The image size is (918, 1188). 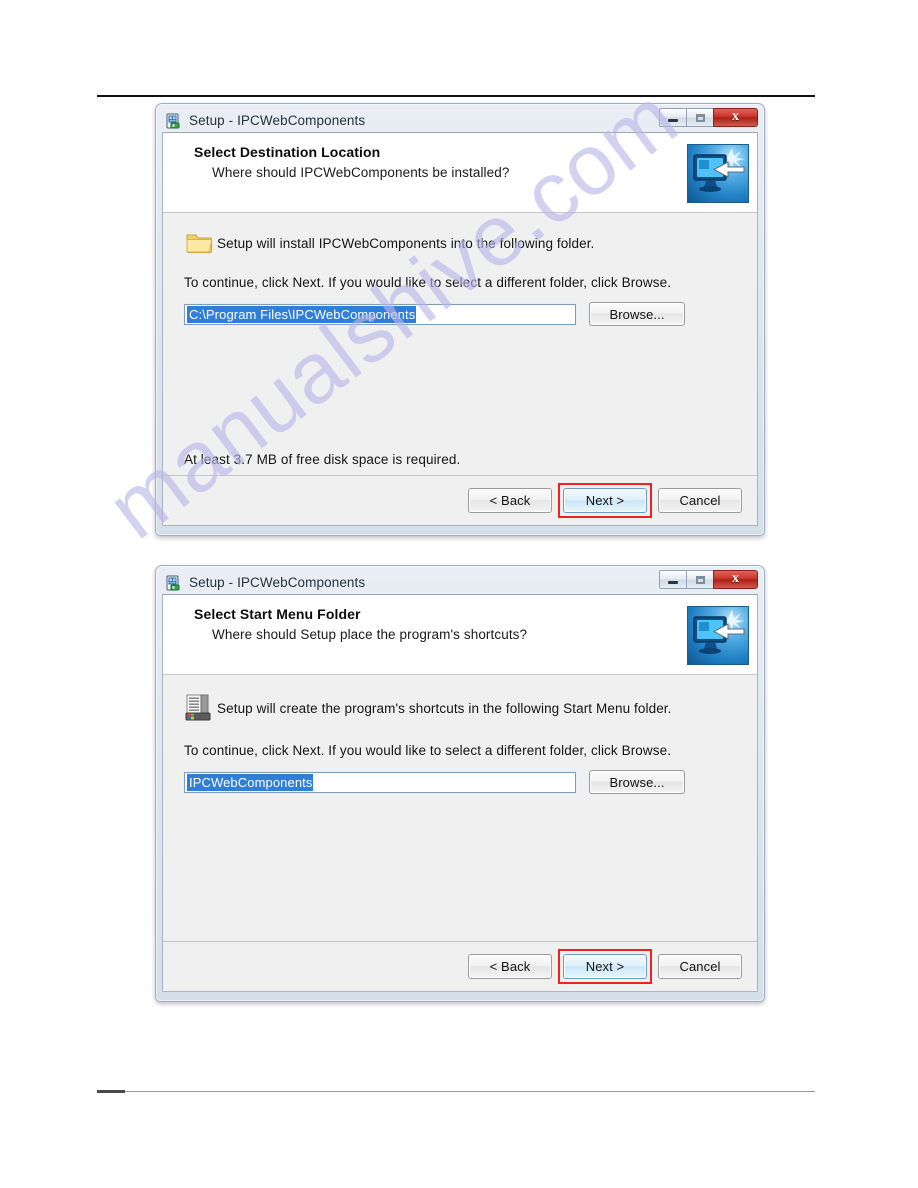 I want to click on titlebar-startmenu: Setup - IPCWebComponents x, so click(x=460, y=582).